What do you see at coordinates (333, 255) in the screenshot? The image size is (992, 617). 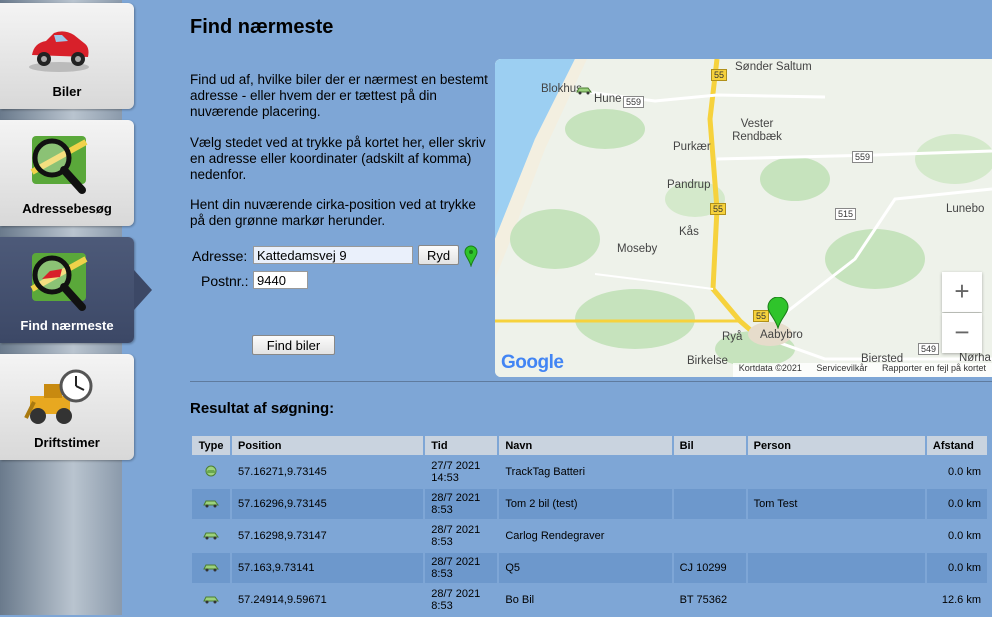 I see `address-input` at bounding box center [333, 255].